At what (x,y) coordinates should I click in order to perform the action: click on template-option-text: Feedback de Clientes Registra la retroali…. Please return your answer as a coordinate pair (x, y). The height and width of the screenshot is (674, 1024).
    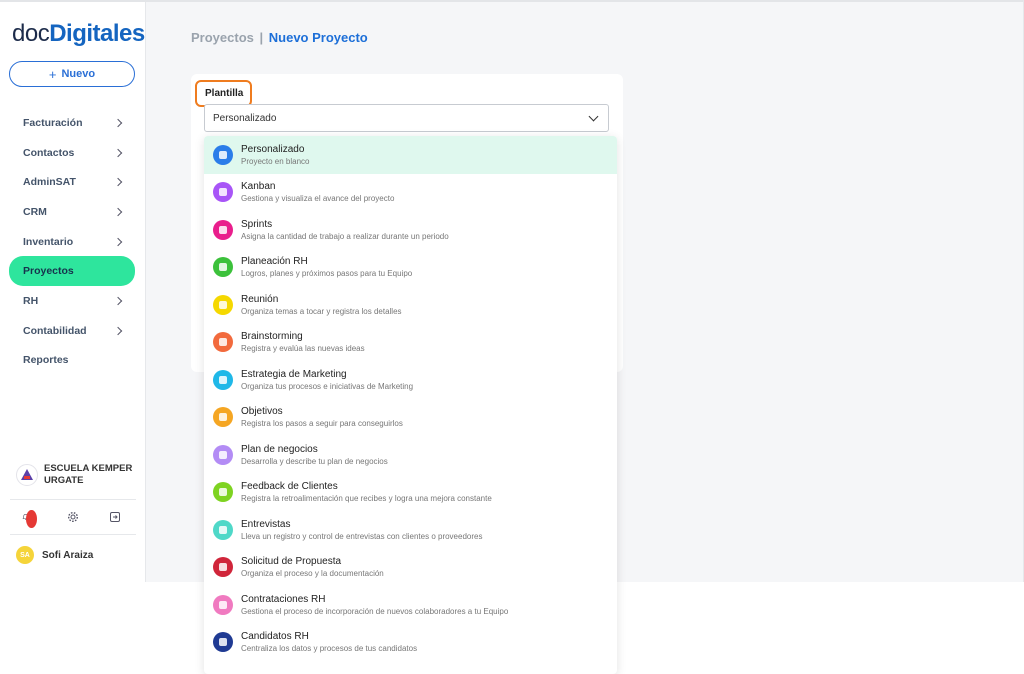
    Looking at the image, I should click on (366, 492).